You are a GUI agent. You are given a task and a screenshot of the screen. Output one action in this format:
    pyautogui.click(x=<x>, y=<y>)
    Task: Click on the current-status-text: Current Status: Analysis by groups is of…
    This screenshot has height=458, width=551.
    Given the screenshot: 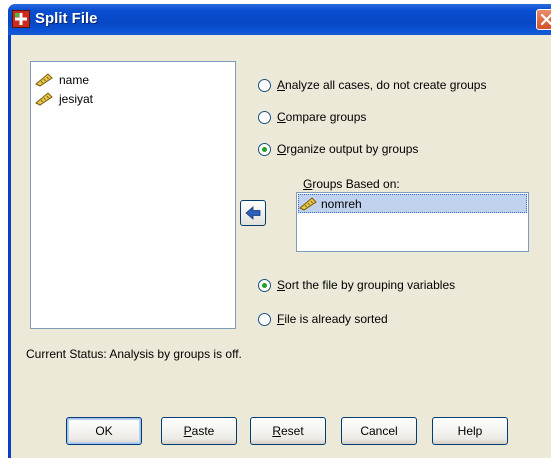 What is the action you would take?
    pyautogui.click(x=134, y=354)
    